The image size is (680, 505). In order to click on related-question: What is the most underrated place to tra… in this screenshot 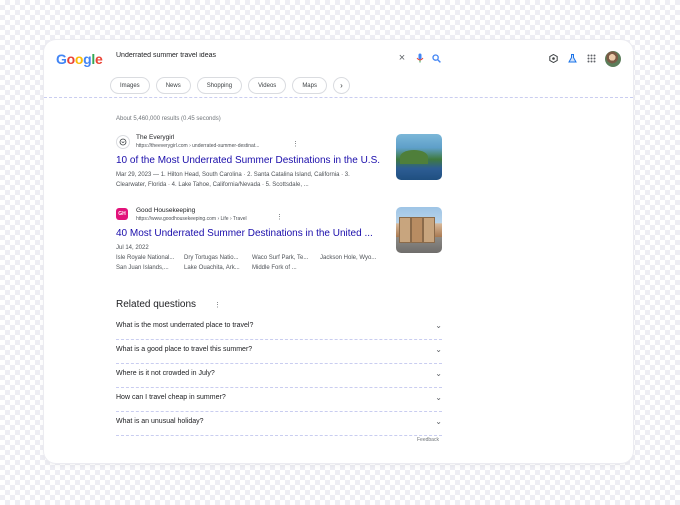, I will do `click(279, 328)`.